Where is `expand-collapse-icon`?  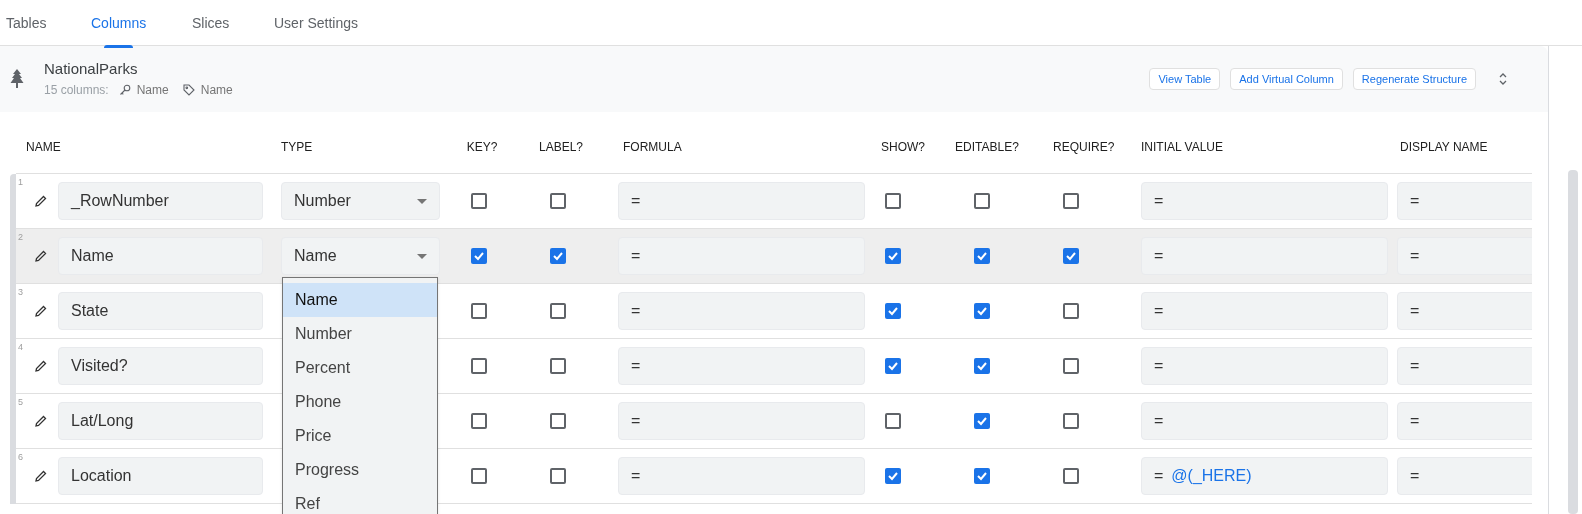
expand-collapse-icon is located at coordinates (1503, 79).